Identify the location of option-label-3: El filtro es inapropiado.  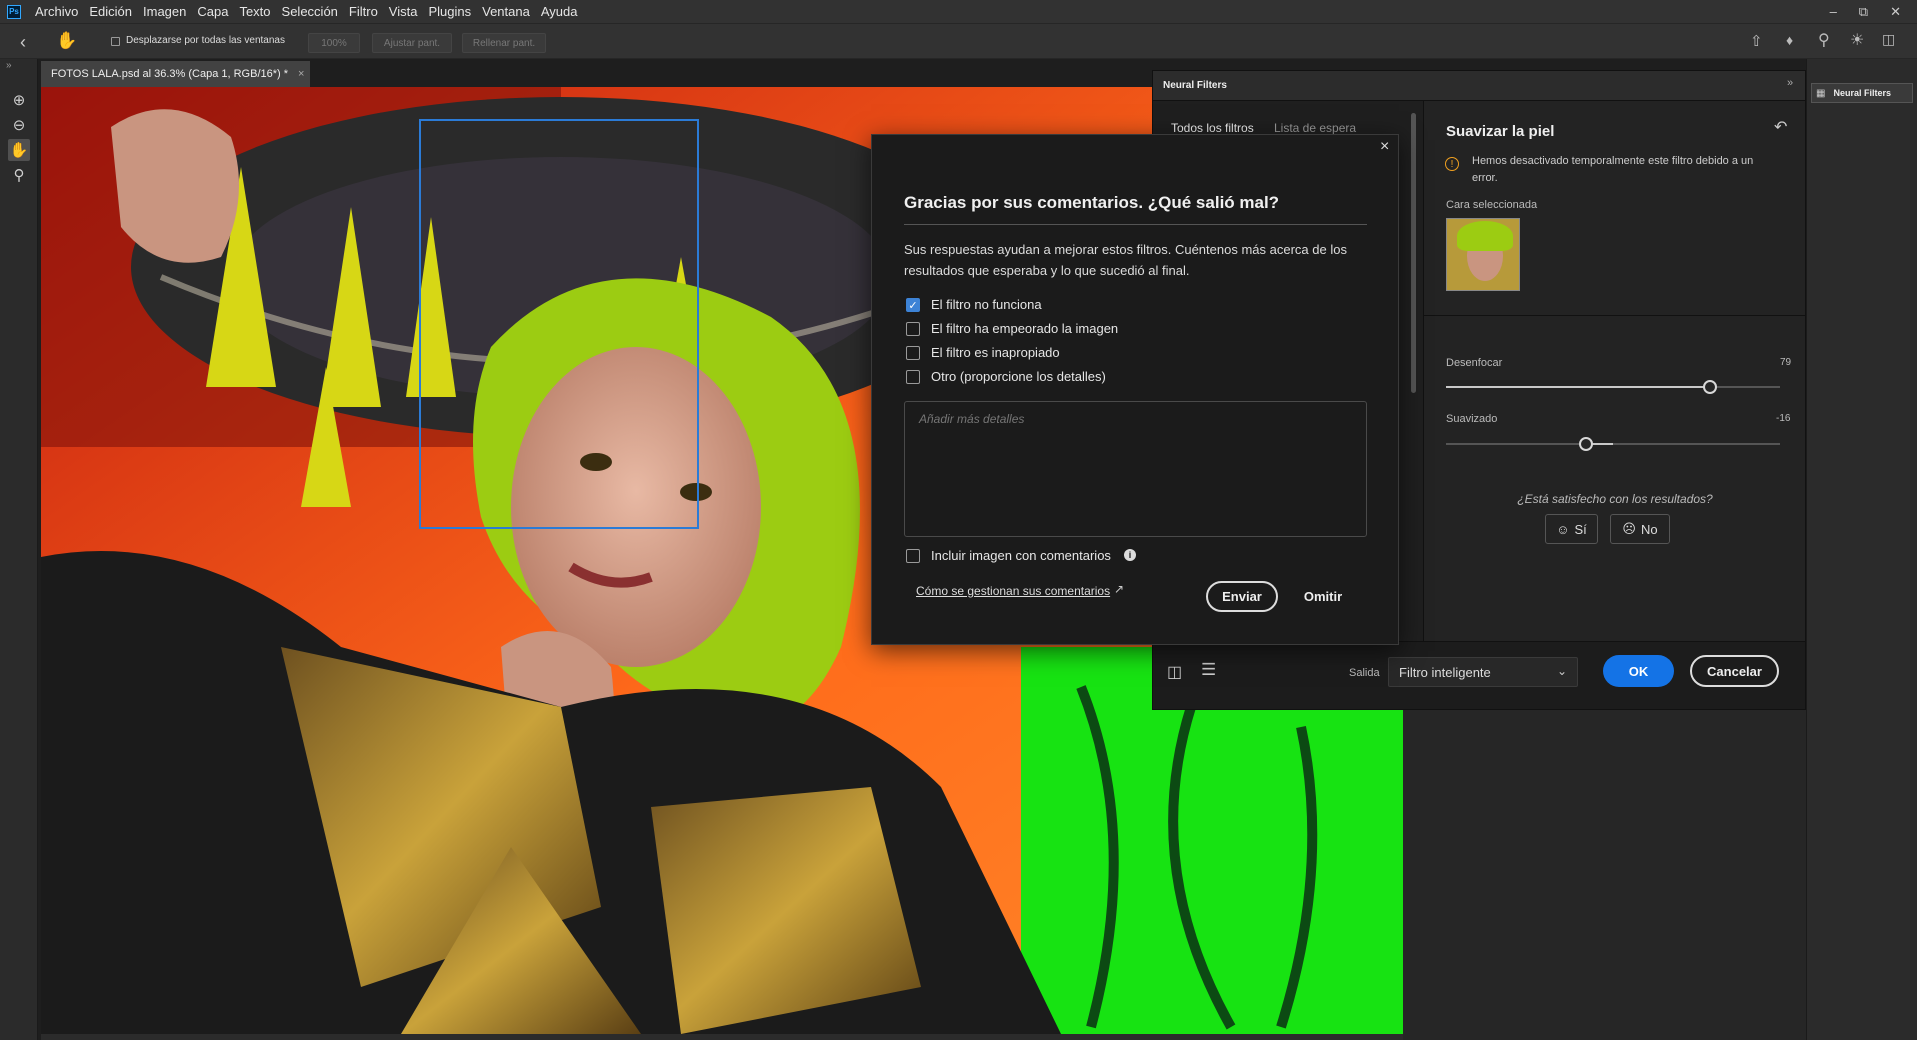
(995, 352).